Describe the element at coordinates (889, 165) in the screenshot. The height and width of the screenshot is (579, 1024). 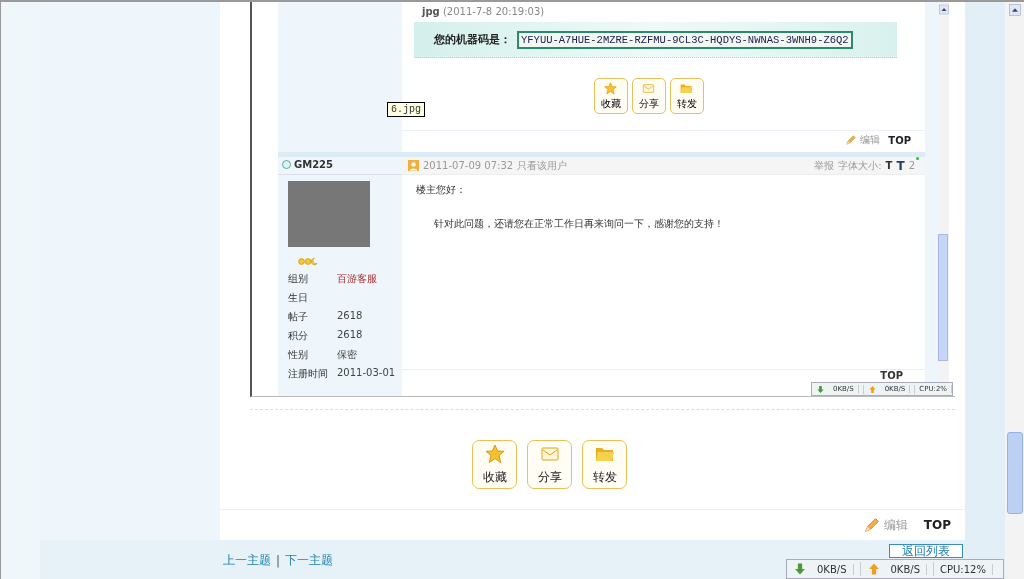
I see `font-small-button: T` at that location.